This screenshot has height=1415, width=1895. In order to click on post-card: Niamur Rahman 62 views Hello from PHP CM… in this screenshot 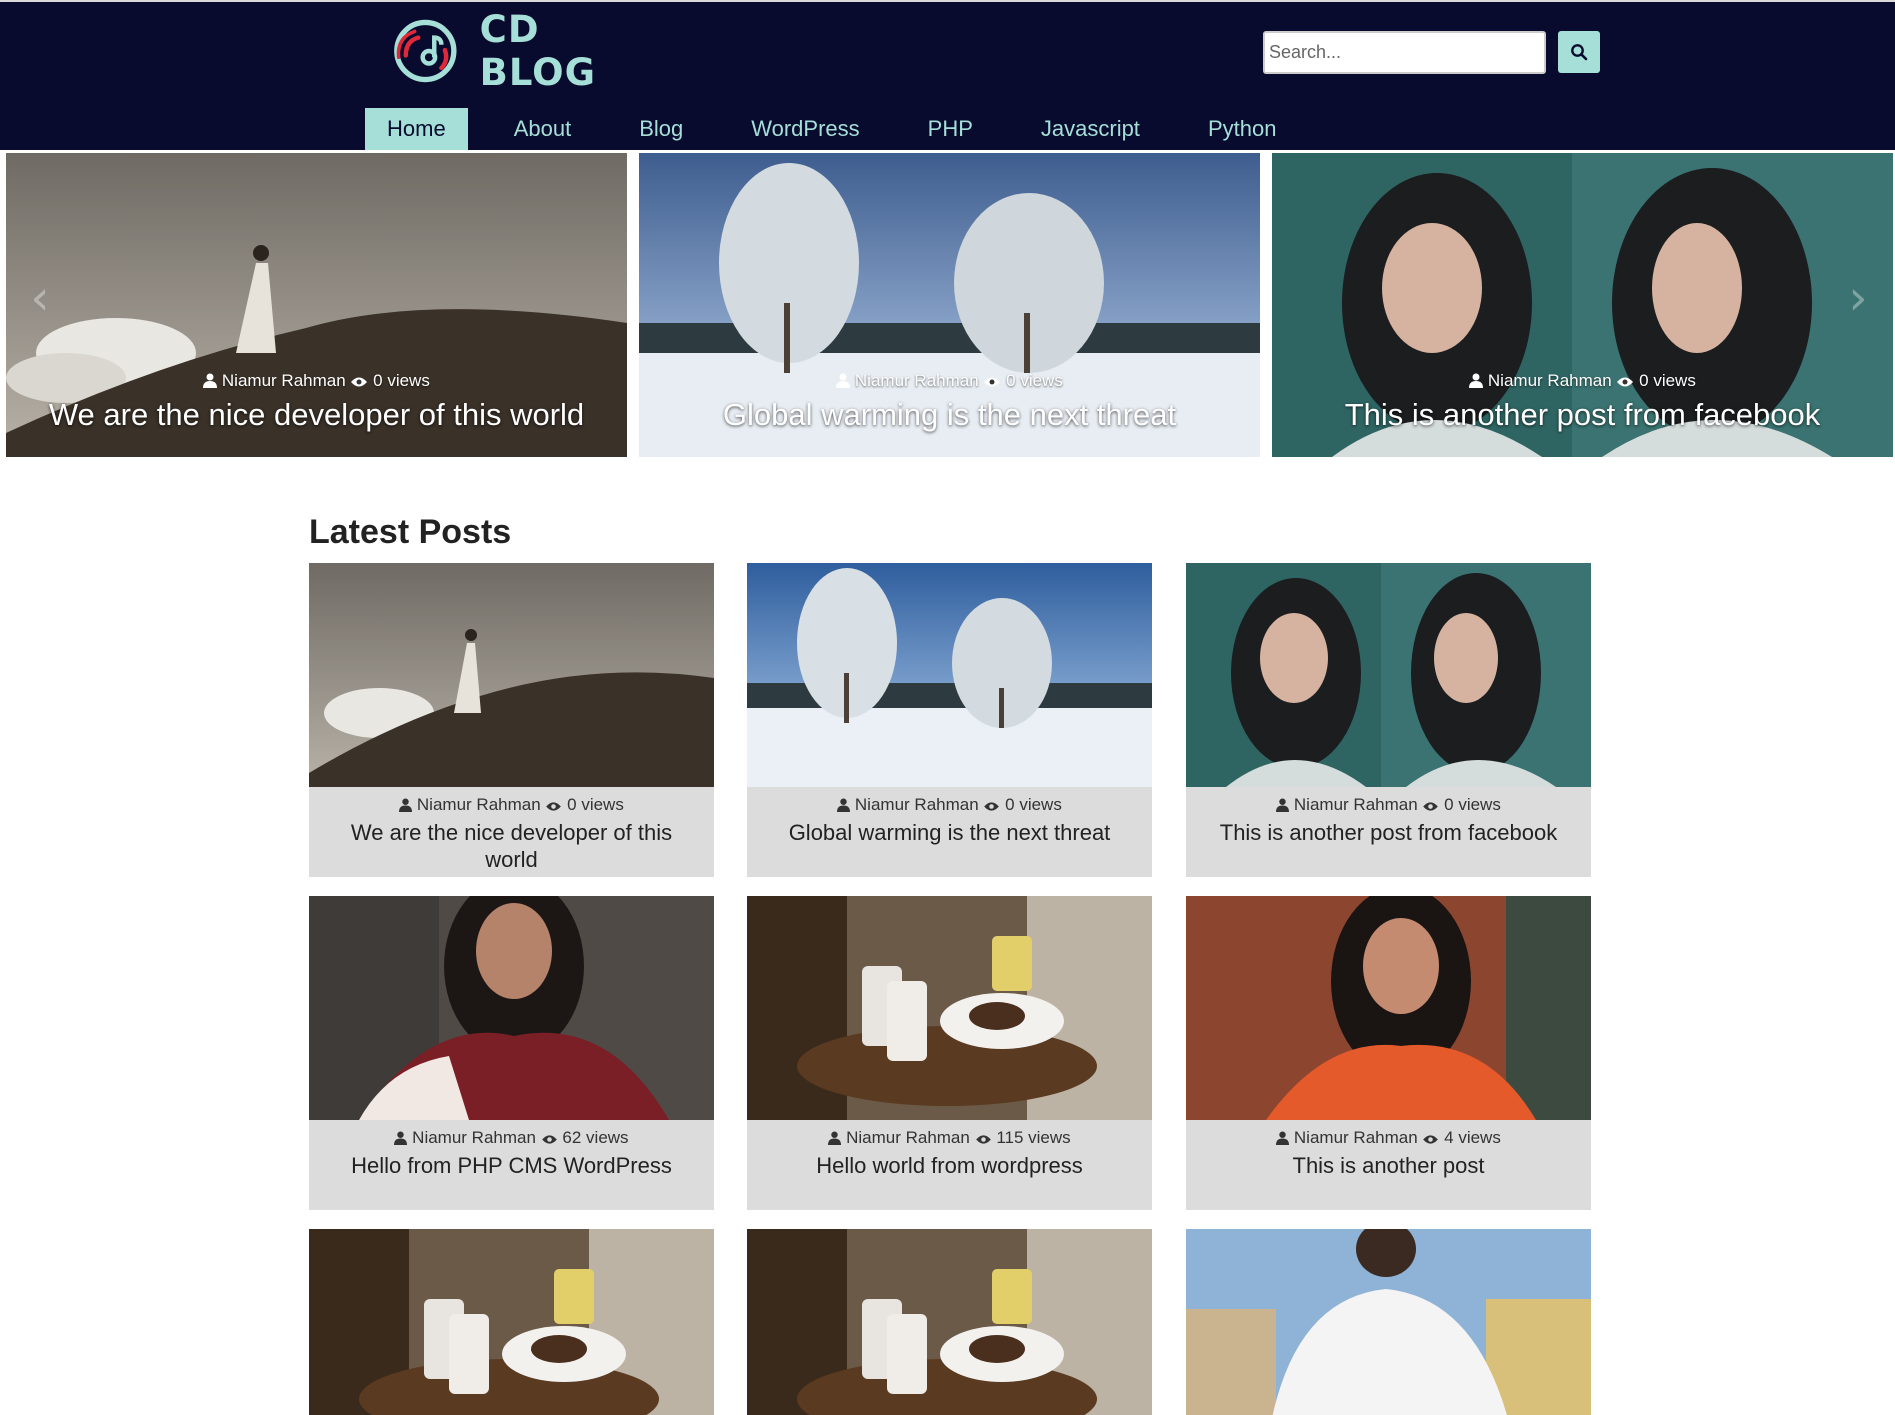, I will do `click(511, 1053)`.